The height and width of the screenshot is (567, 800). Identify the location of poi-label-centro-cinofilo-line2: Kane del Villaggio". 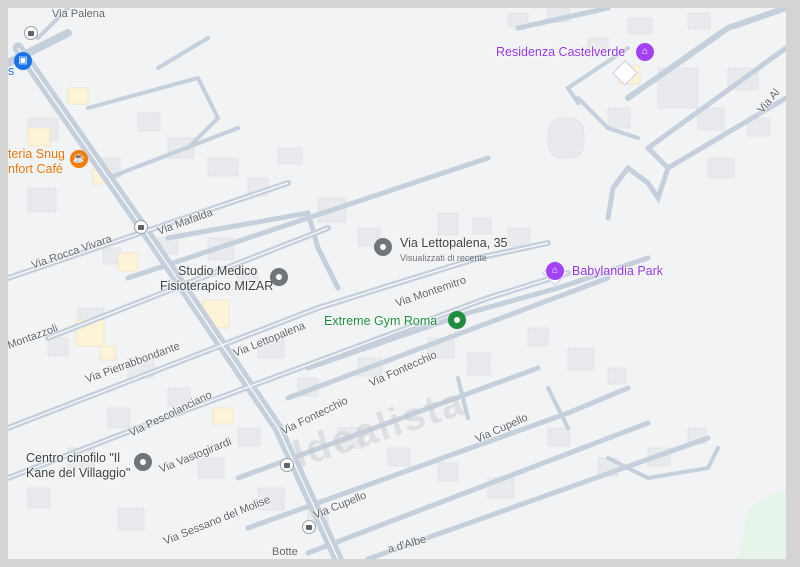
(78, 473).